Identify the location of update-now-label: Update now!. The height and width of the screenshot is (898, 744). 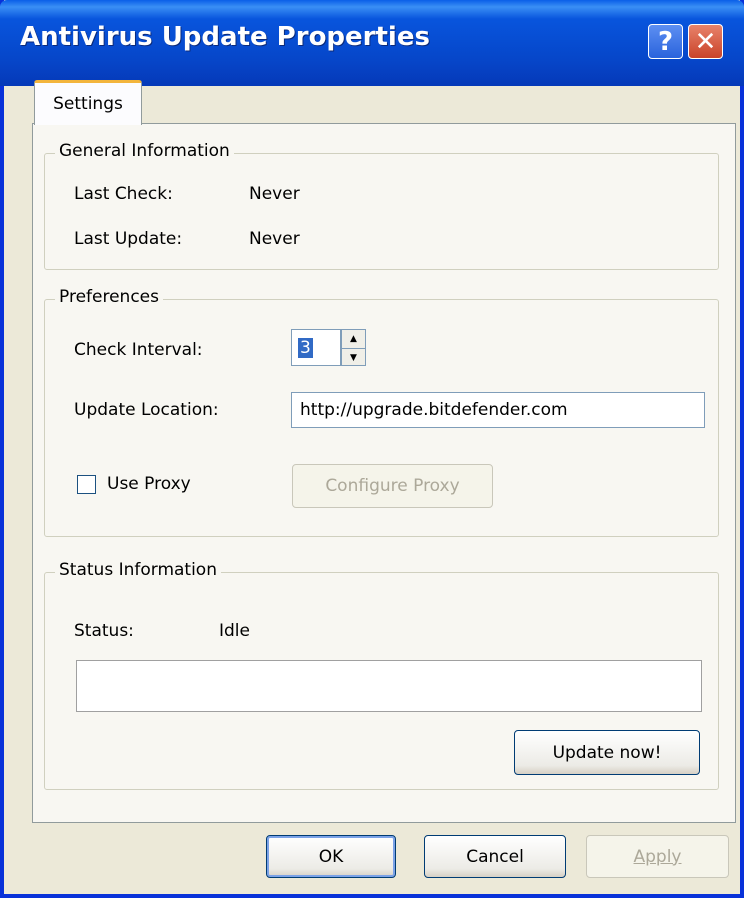
(607, 752).